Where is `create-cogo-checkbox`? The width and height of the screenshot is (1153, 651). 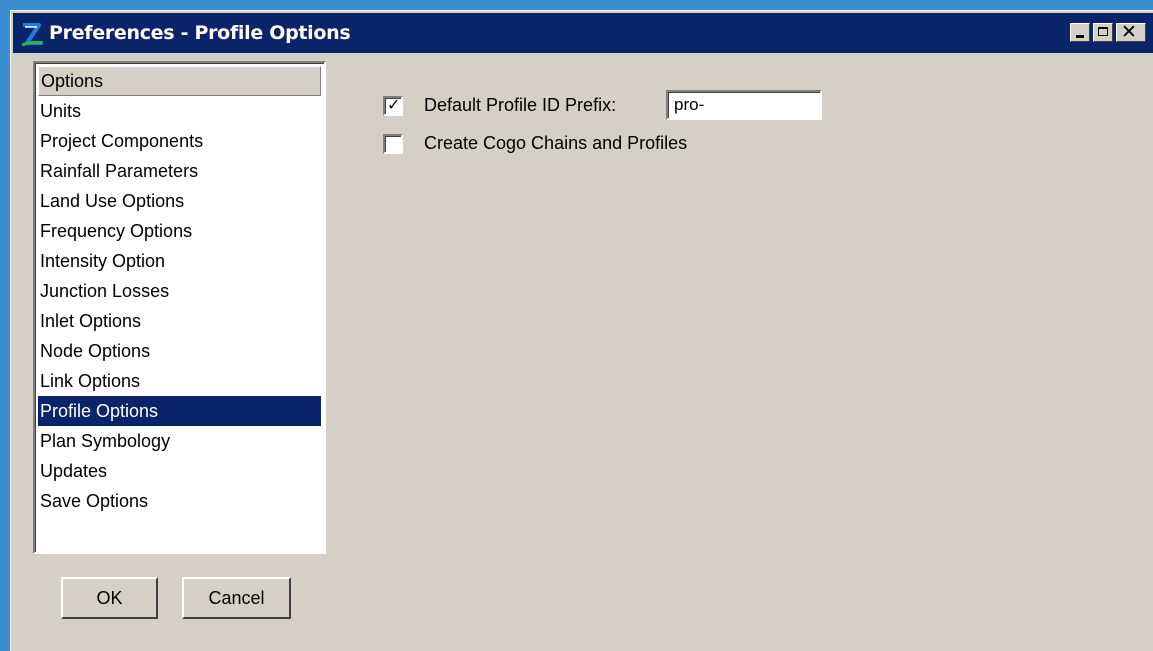 create-cogo-checkbox is located at coordinates (393, 144).